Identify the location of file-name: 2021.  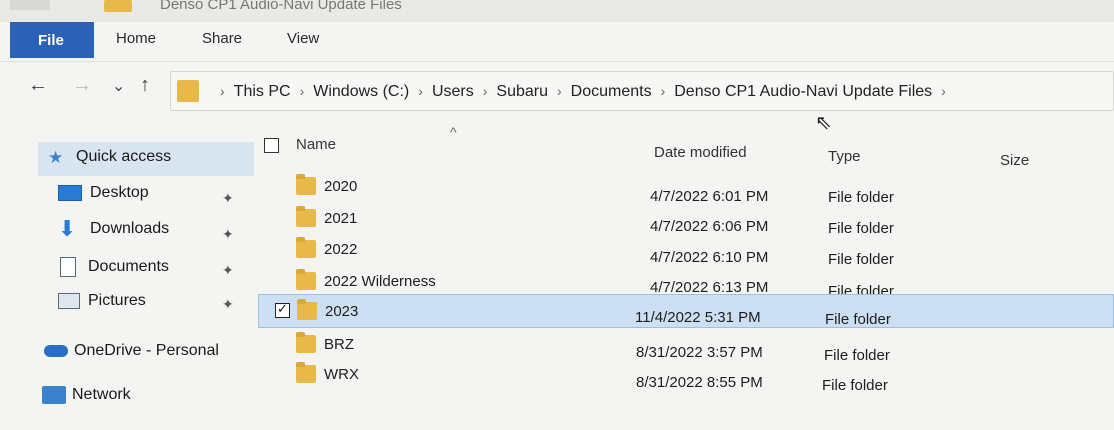
(341, 218).